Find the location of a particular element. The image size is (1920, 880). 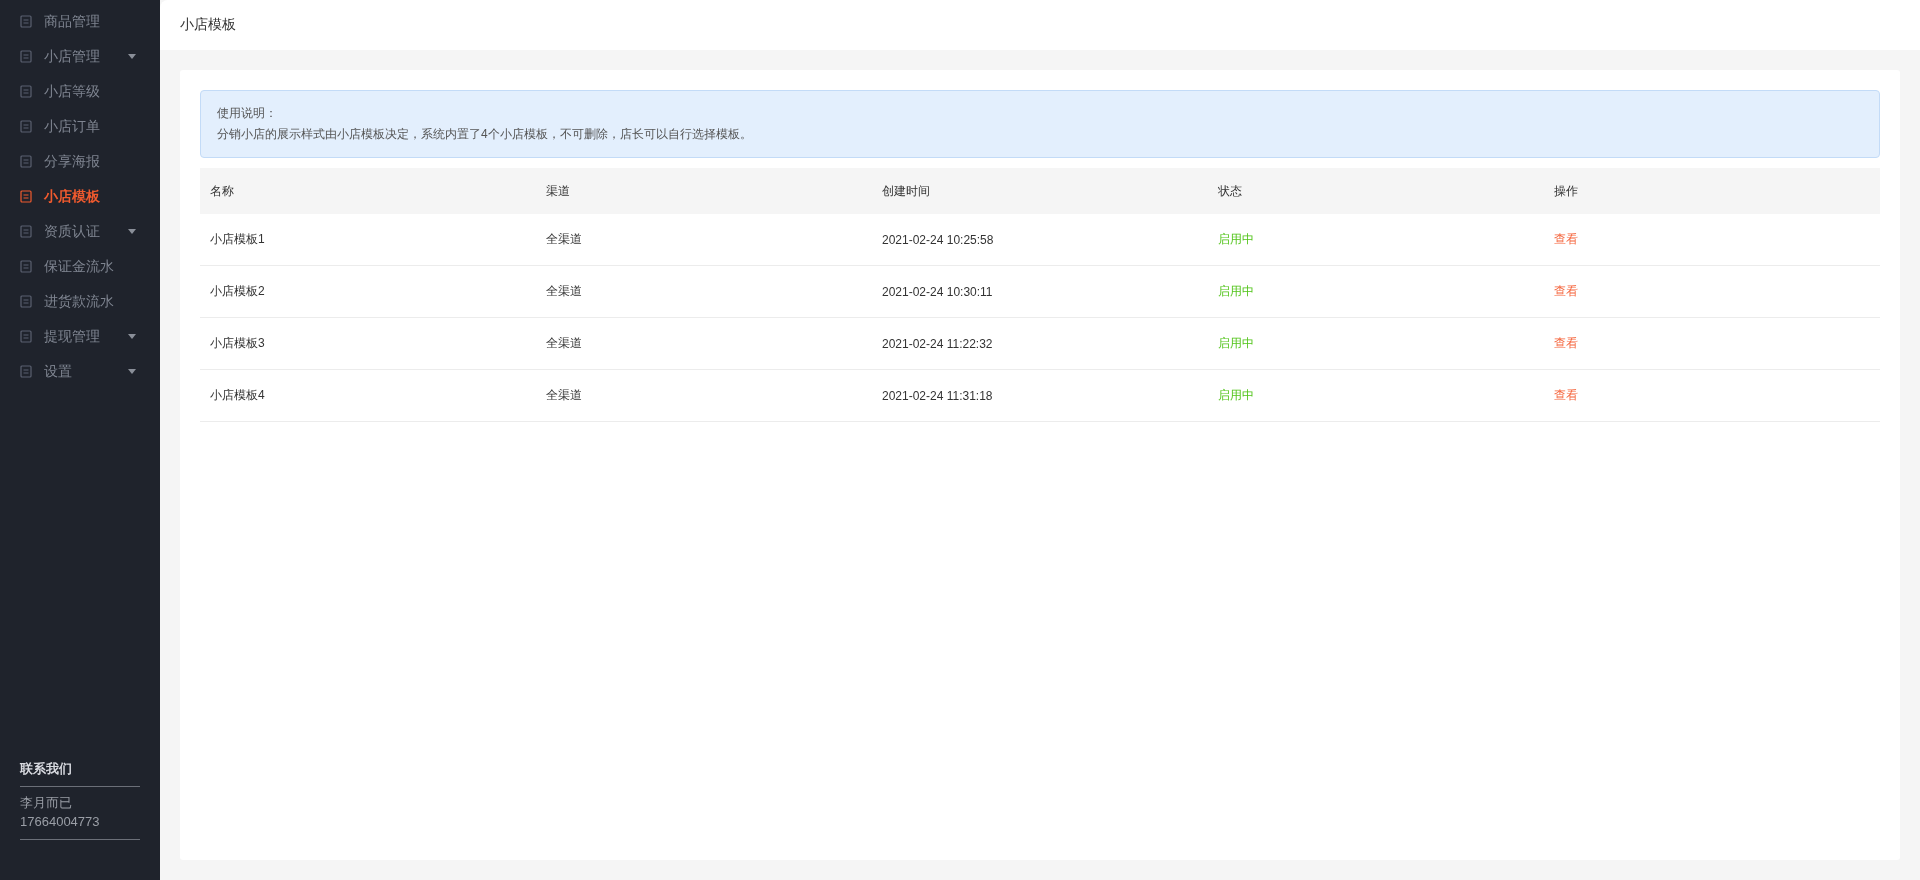

sidebar-item: 分享海报 is located at coordinates (80, 161).